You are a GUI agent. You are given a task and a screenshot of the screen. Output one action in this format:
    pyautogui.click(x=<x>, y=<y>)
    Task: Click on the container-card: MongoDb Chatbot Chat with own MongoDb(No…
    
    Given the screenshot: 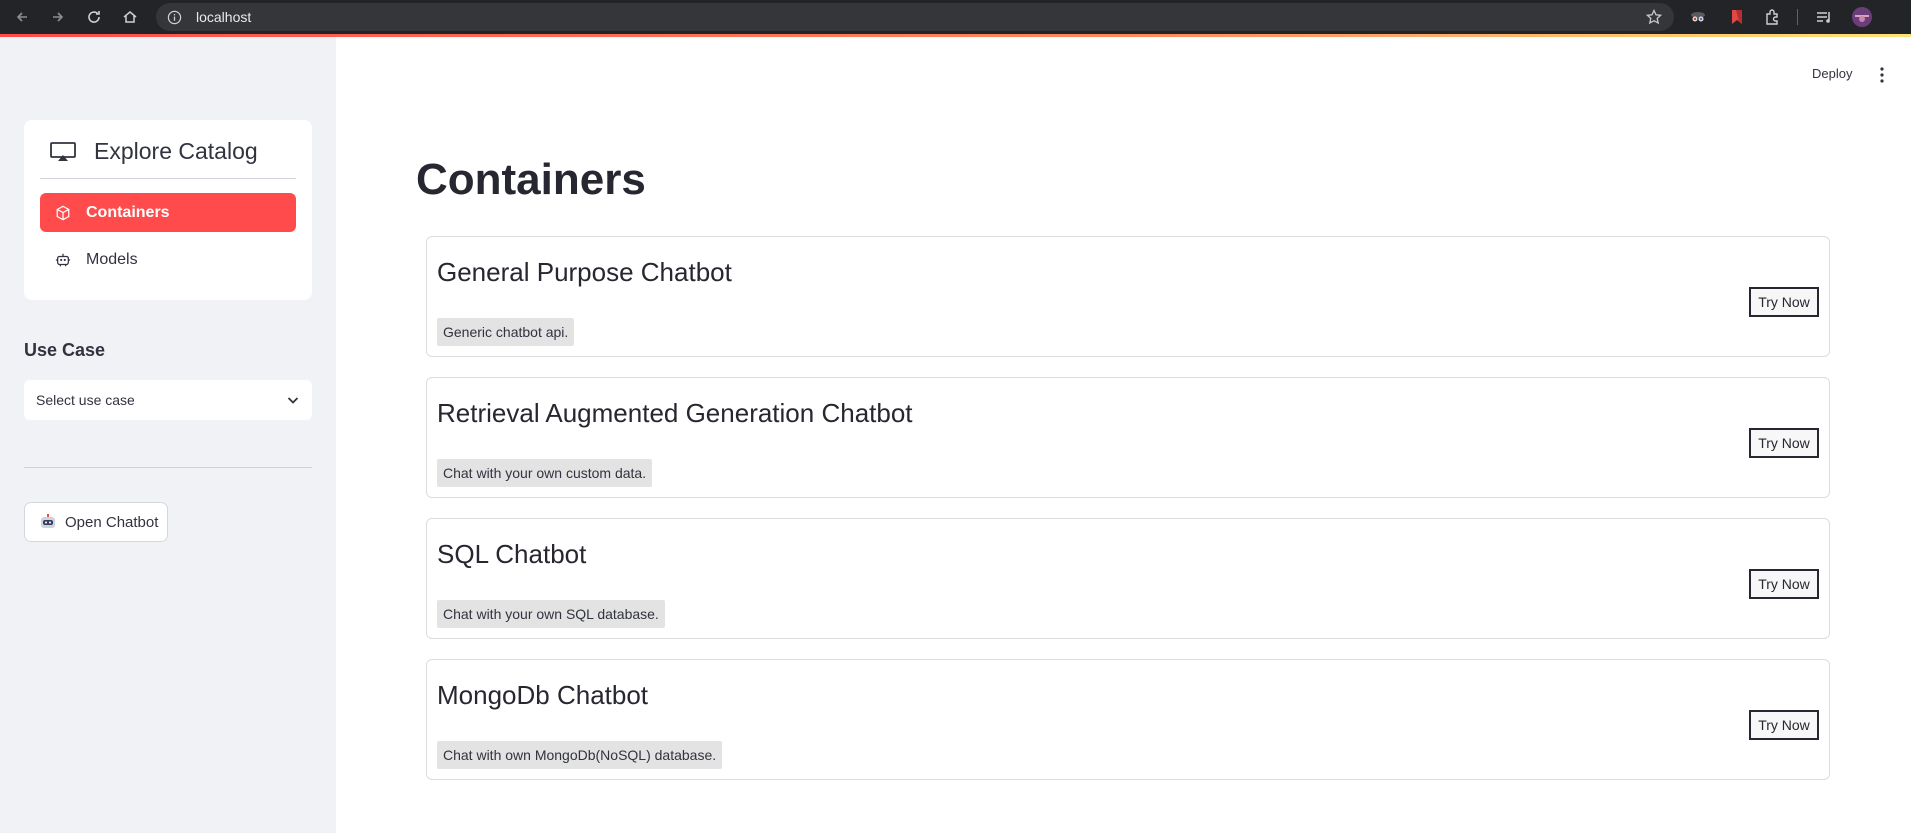 What is the action you would take?
    pyautogui.click(x=1128, y=719)
    